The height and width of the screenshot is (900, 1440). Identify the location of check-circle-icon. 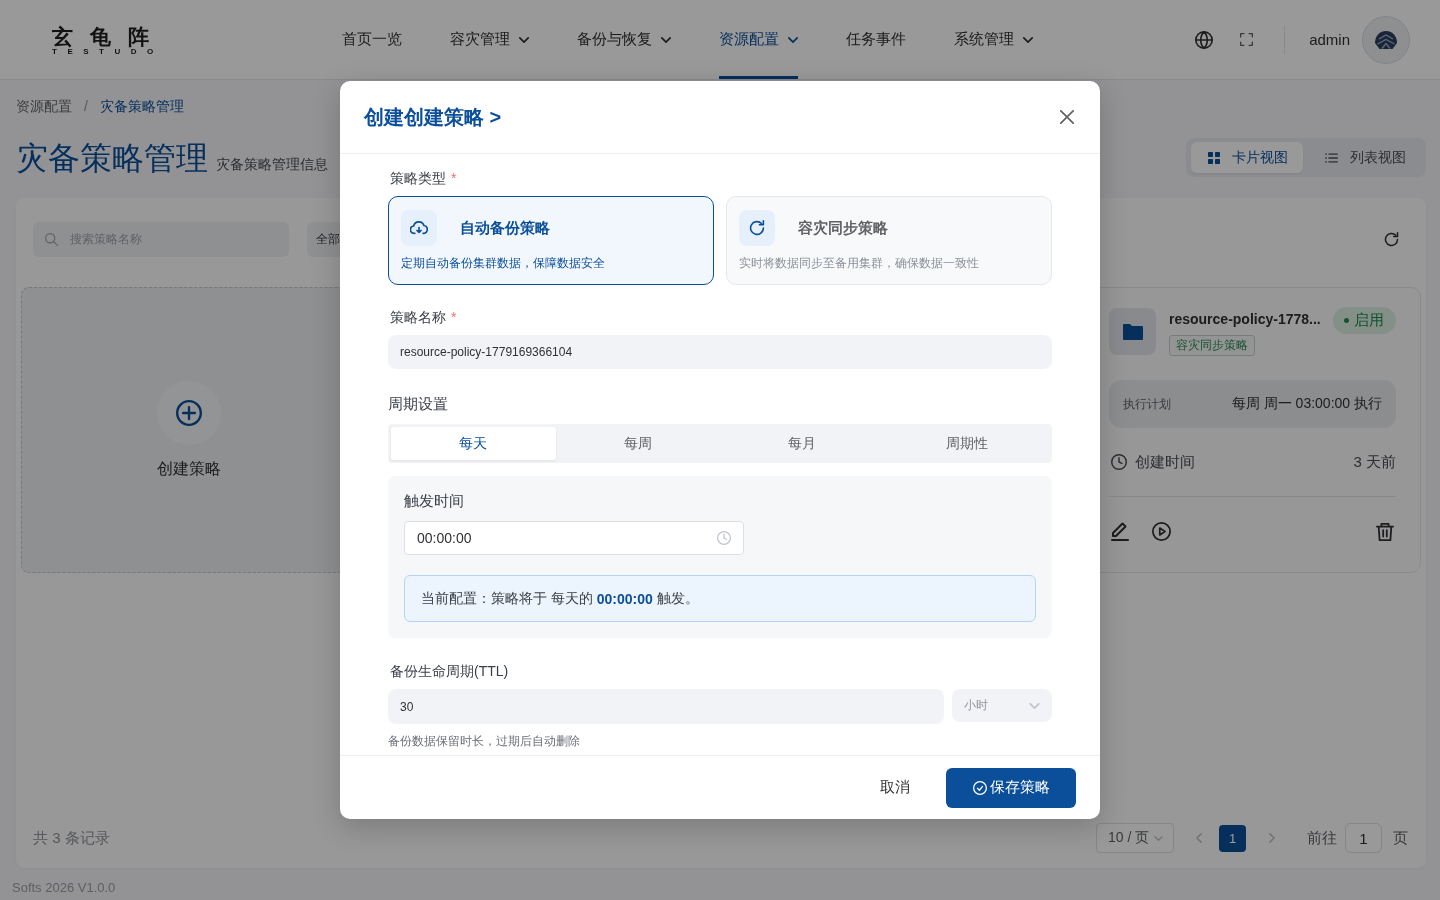
(979, 787).